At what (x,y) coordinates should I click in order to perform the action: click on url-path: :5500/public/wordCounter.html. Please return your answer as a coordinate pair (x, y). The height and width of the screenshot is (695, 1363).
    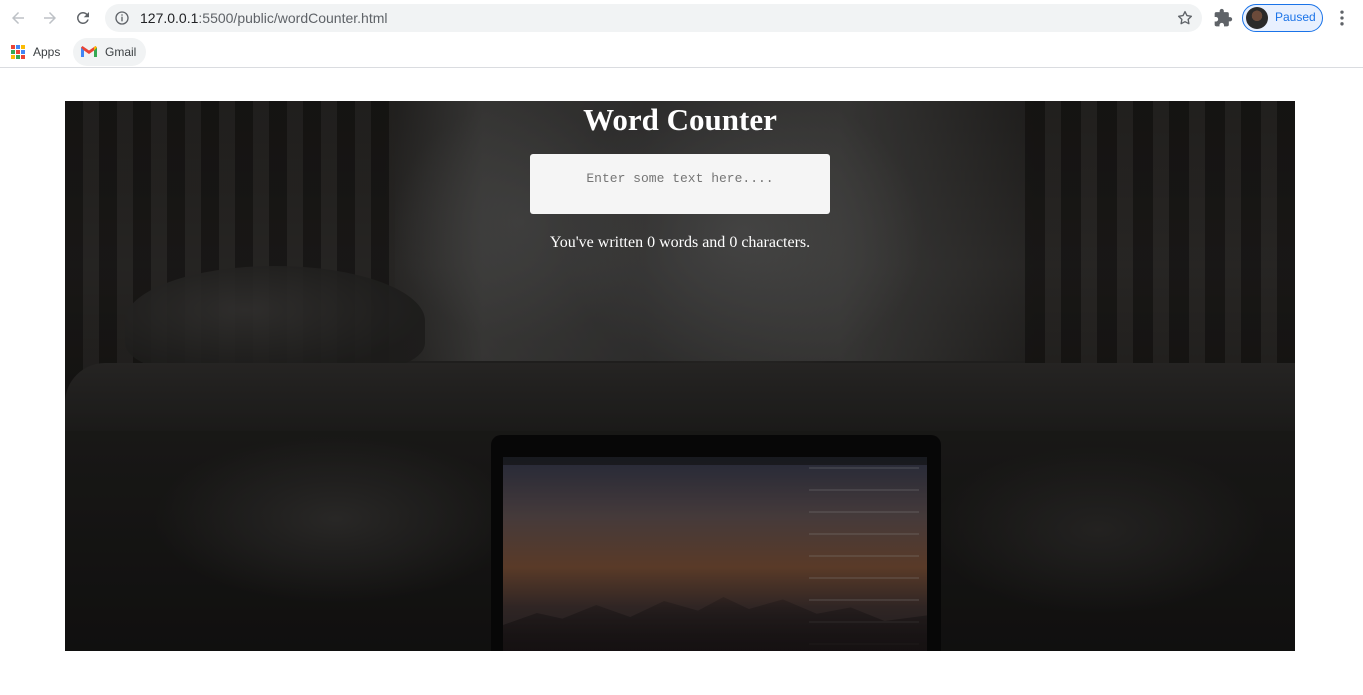
    Looking at the image, I should click on (293, 18).